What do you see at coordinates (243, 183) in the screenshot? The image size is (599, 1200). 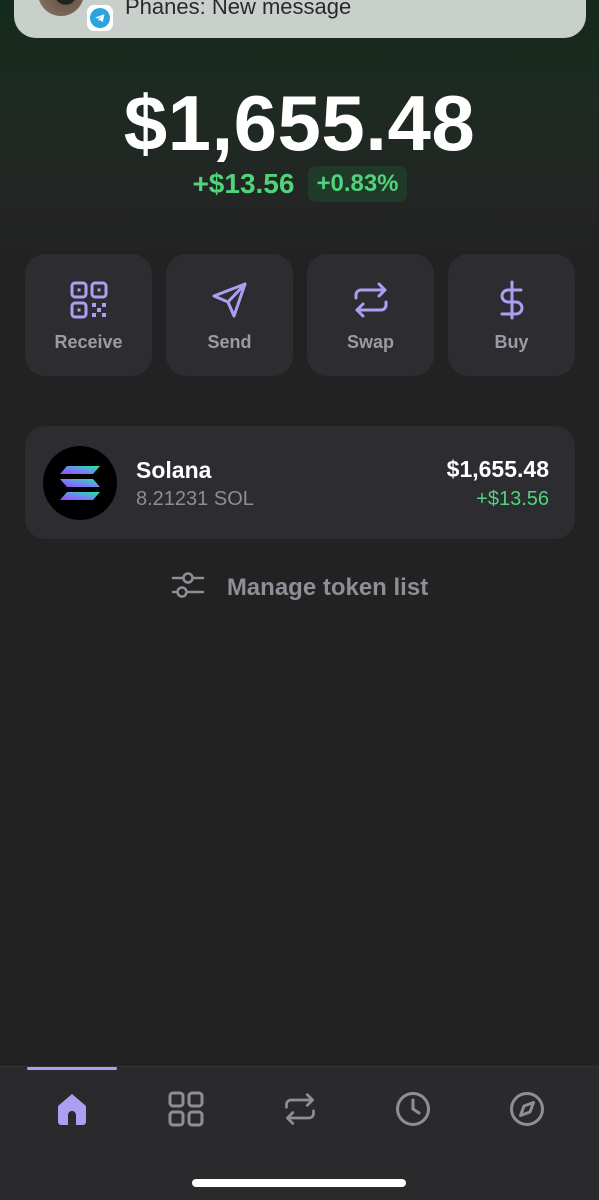 I see `change-amount: +$13.56` at bounding box center [243, 183].